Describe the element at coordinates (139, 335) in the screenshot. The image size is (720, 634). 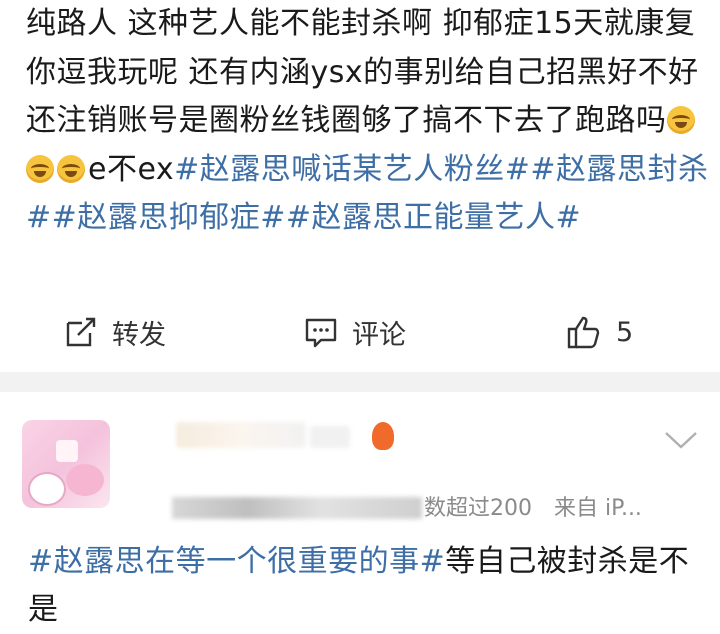
I see `repost-label: 转发` at that location.